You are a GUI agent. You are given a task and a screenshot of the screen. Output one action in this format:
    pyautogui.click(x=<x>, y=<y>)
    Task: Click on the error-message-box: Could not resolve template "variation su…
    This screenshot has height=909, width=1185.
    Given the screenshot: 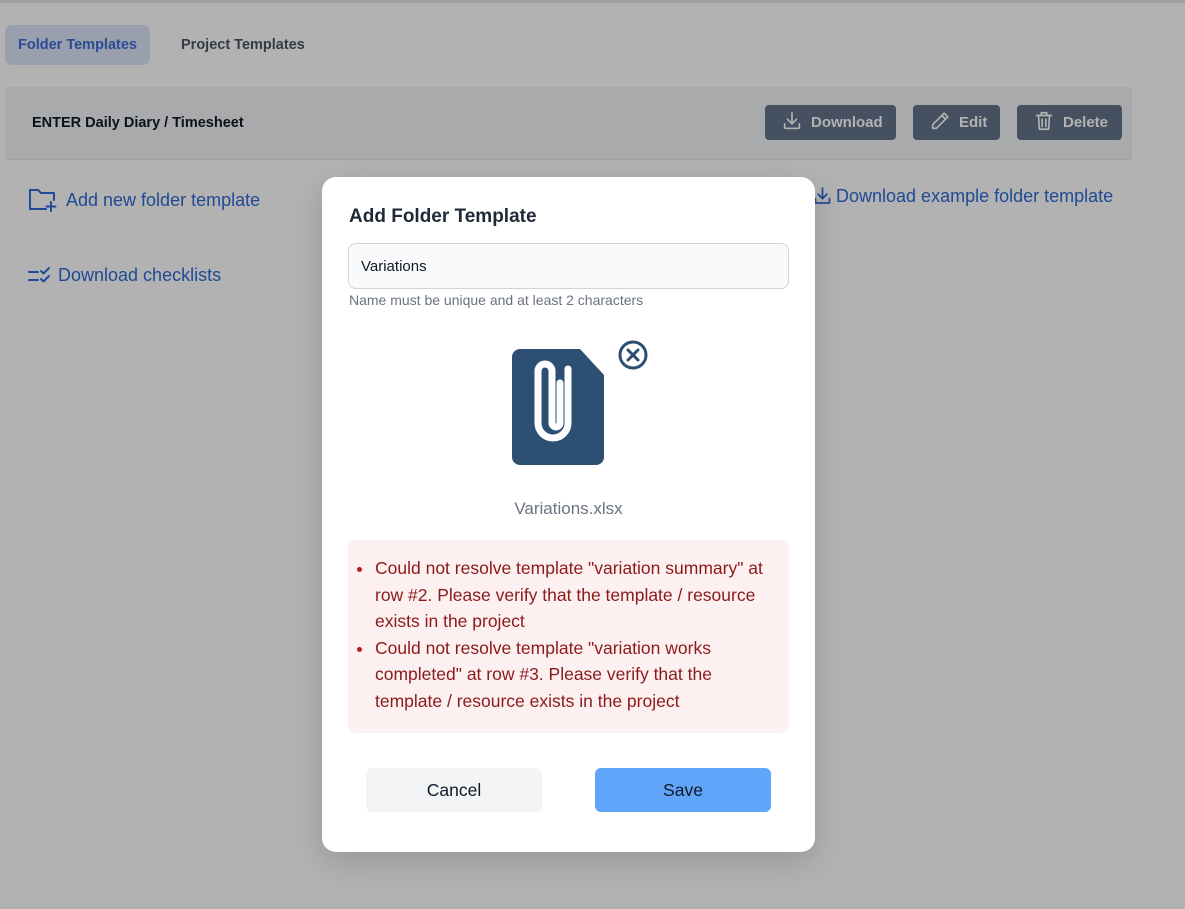 What is the action you would take?
    pyautogui.click(x=568, y=636)
    